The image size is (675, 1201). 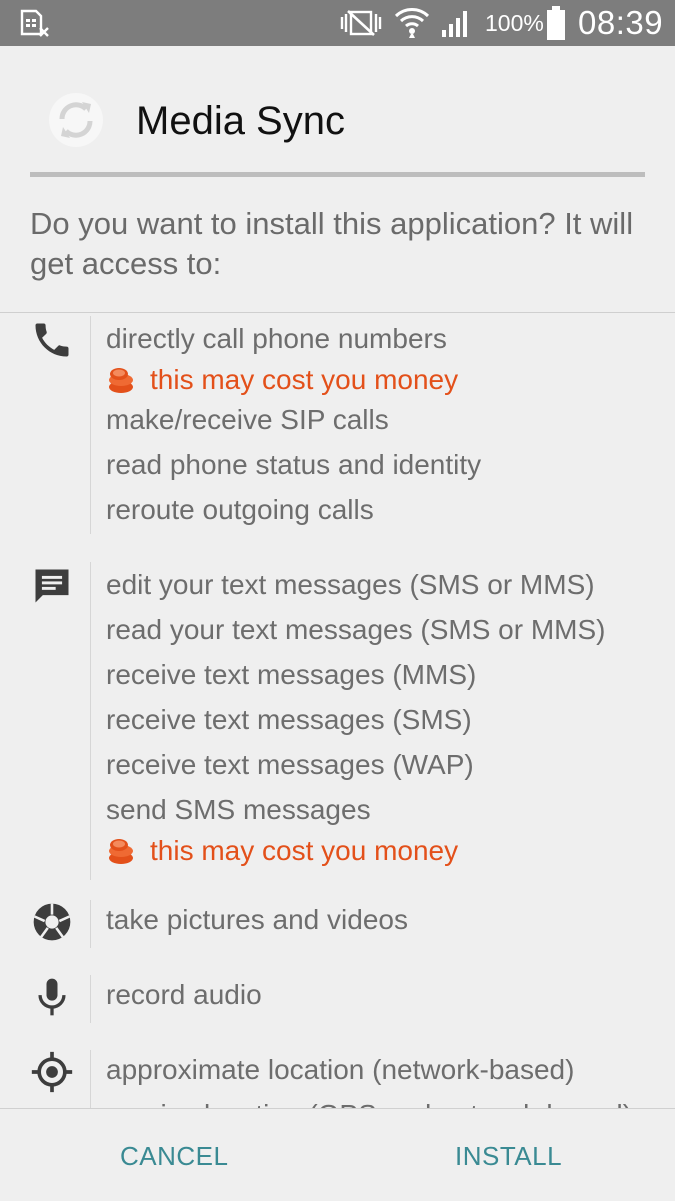 I want to click on button-bar: CANCEL INSTALL, so click(x=337, y=1154).